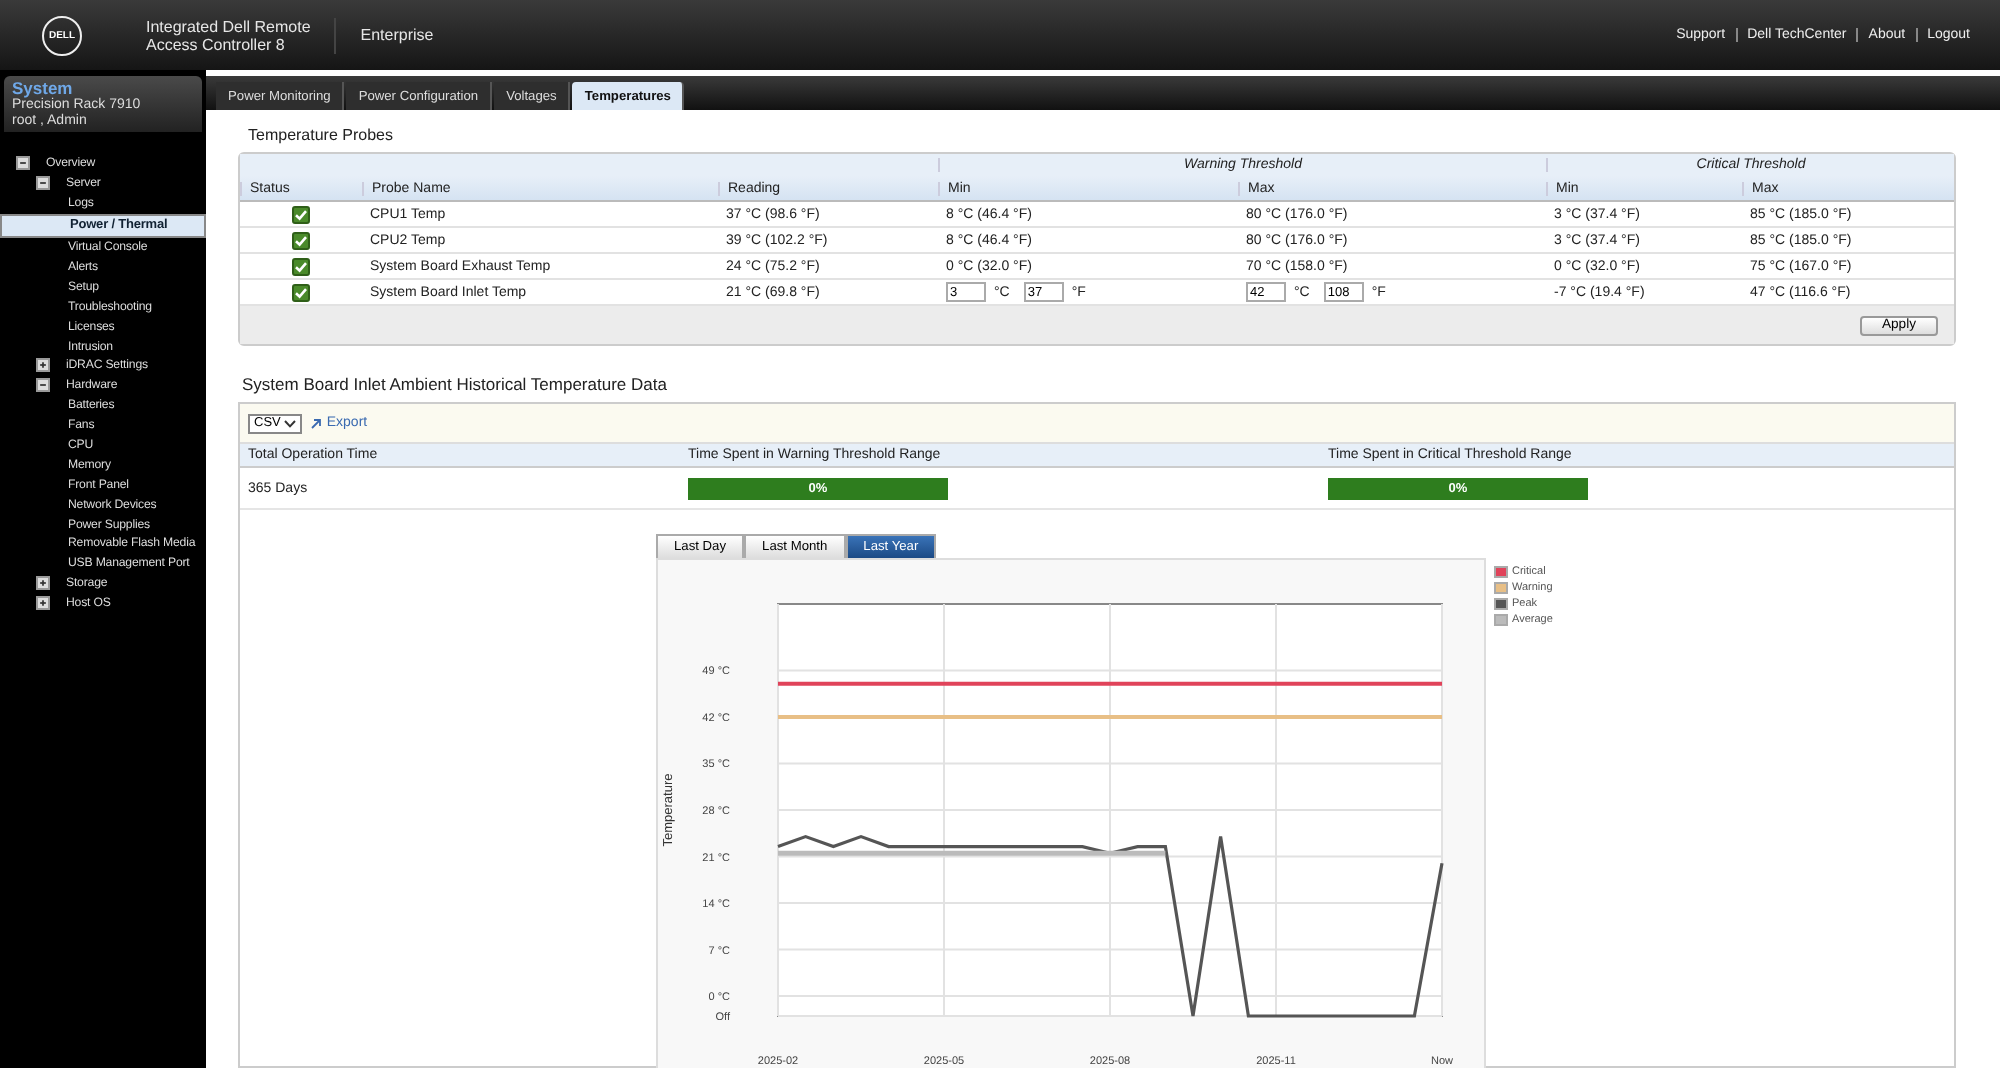 This screenshot has height=1068, width=2000. Describe the element at coordinates (43, 89) in the screenshot. I see `system-title: System` at that location.